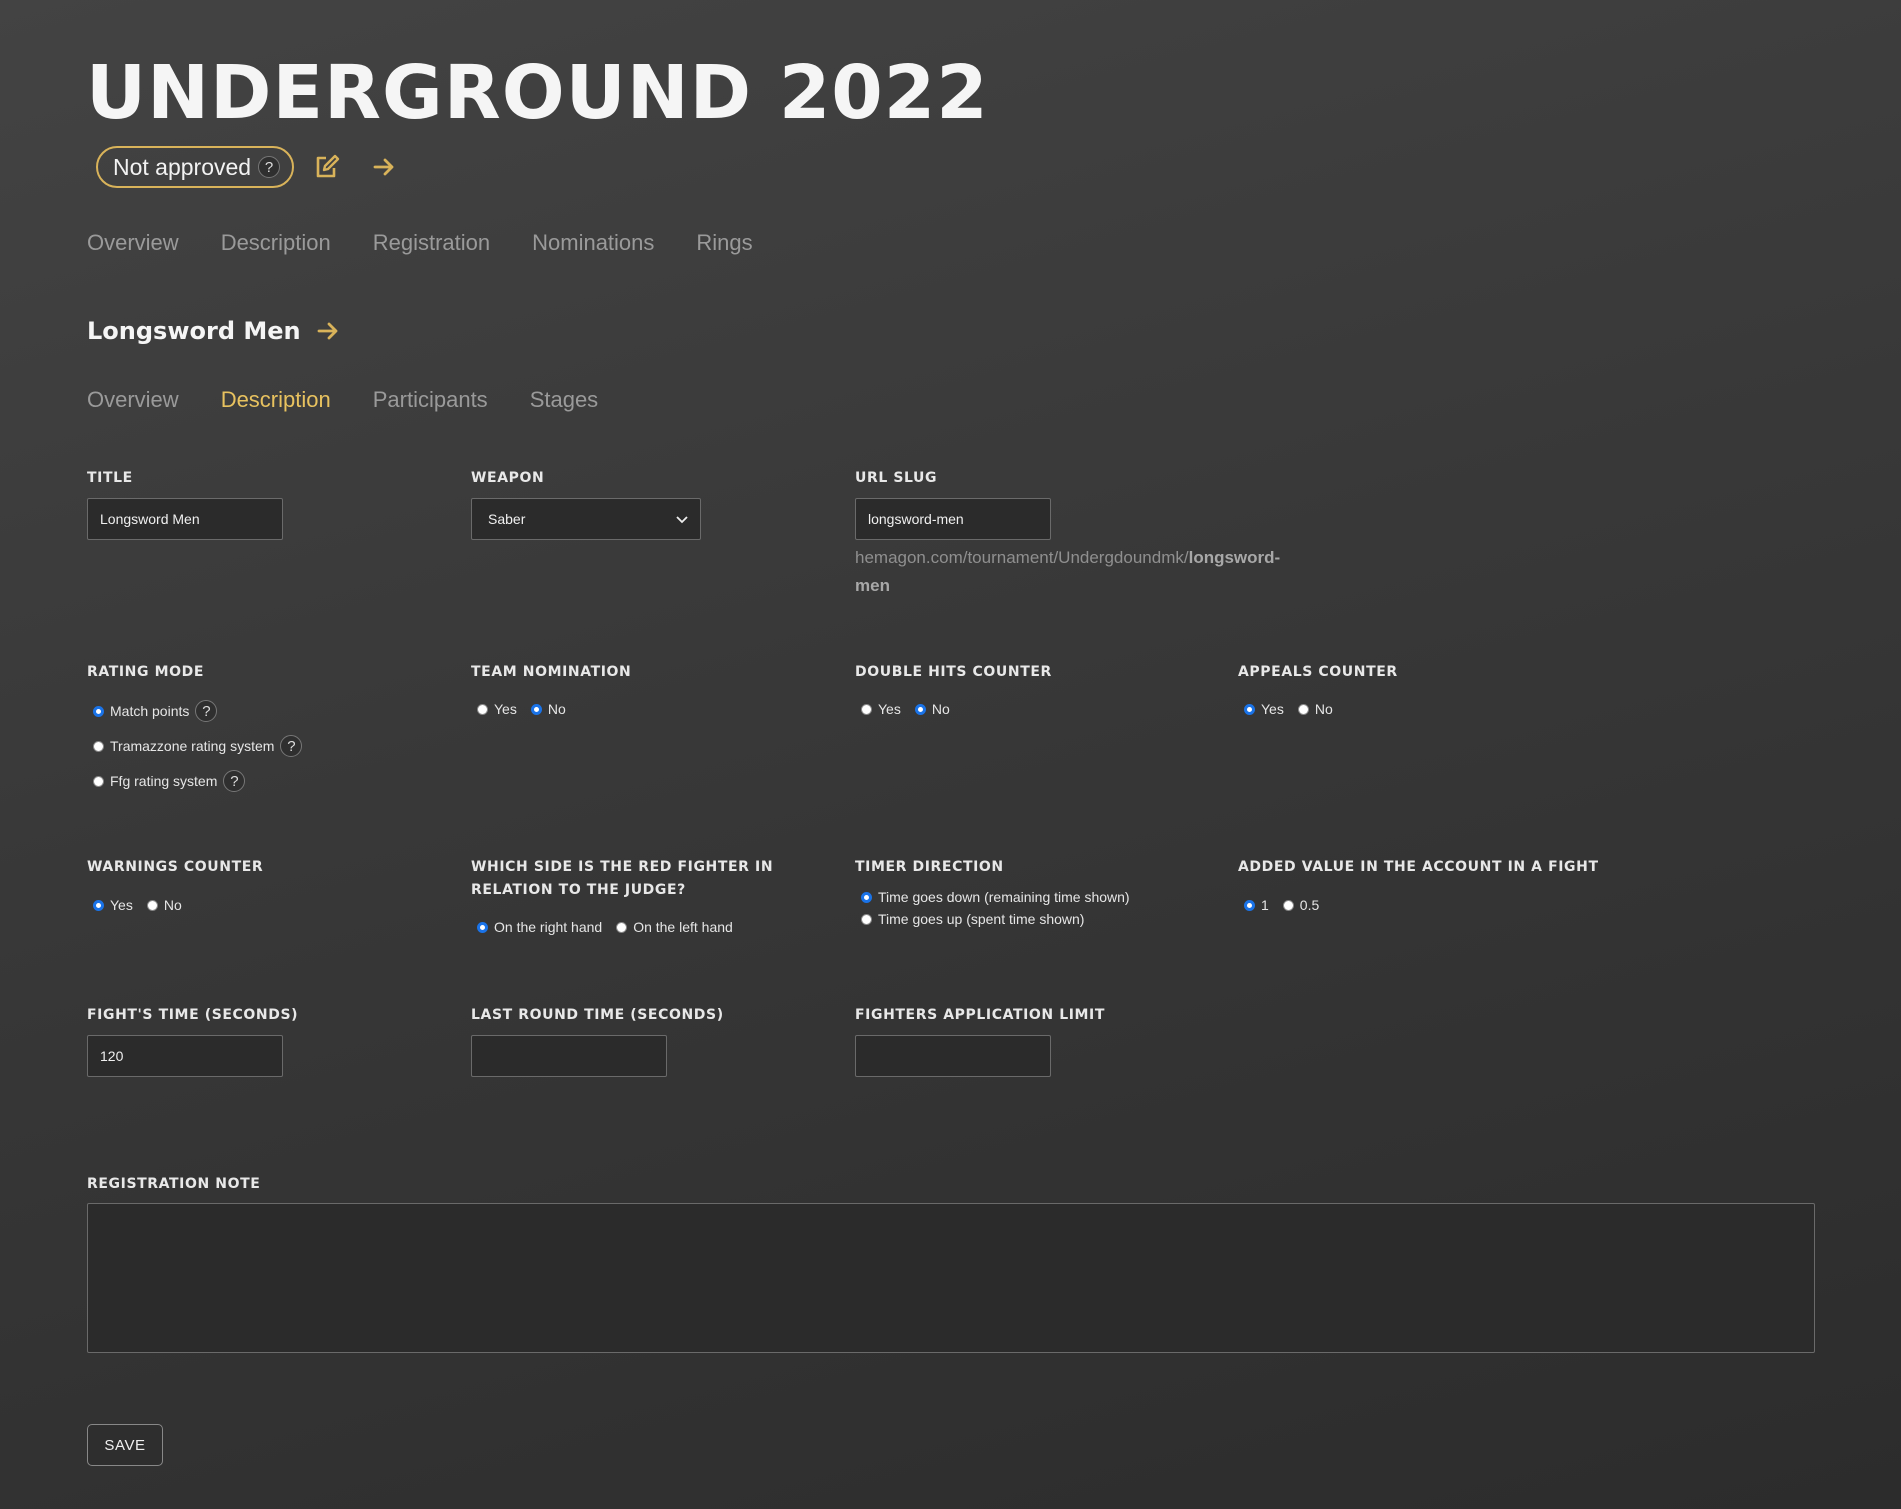  Describe the element at coordinates (683, 927) in the screenshot. I see `red-left-label: On the left hand` at that location.